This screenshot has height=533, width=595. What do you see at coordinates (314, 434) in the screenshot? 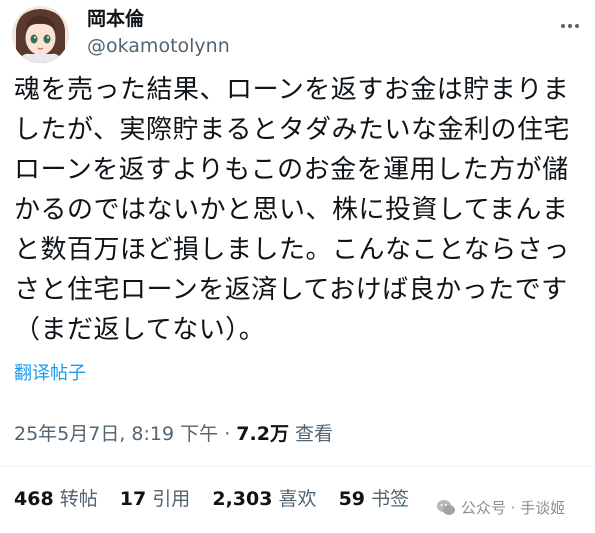
I see `views-label: 查看` at bounding box center [314, 434].